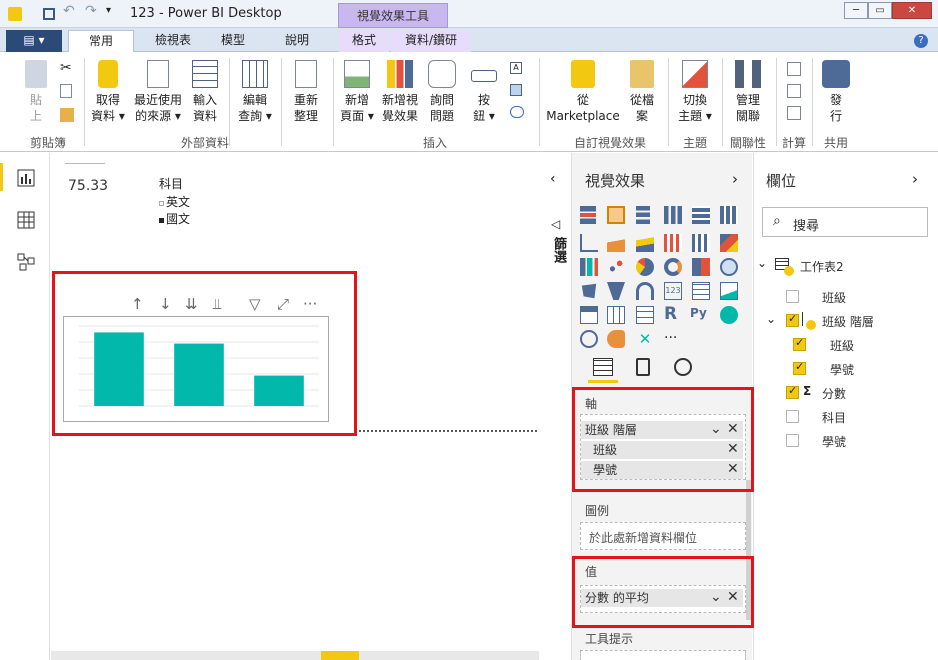 The width and height of the screenshot is (938, 660). I want to click on minimize-button: ─, so click(856, 10).